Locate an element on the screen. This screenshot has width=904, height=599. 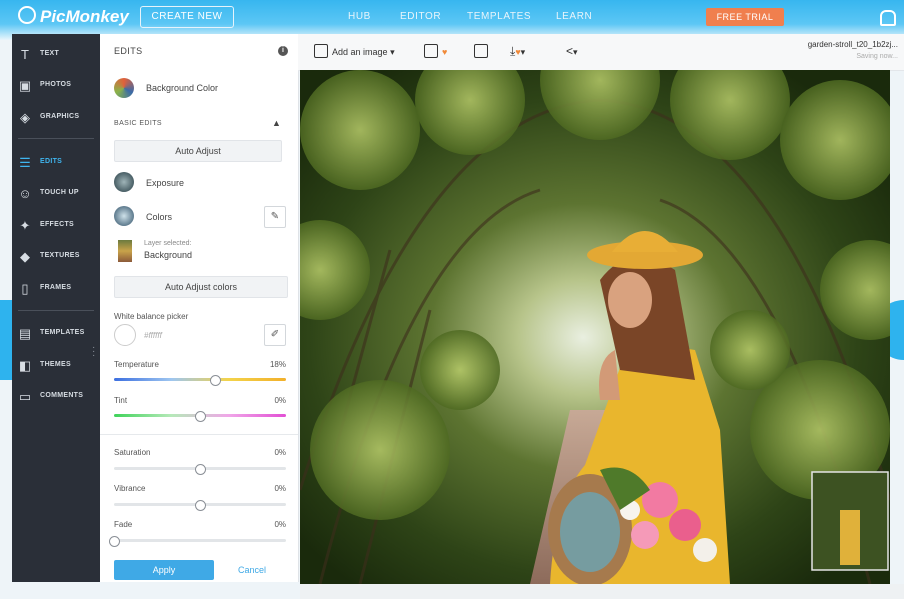
nav-item-label: TEXT is located at coordinates (50, 53).